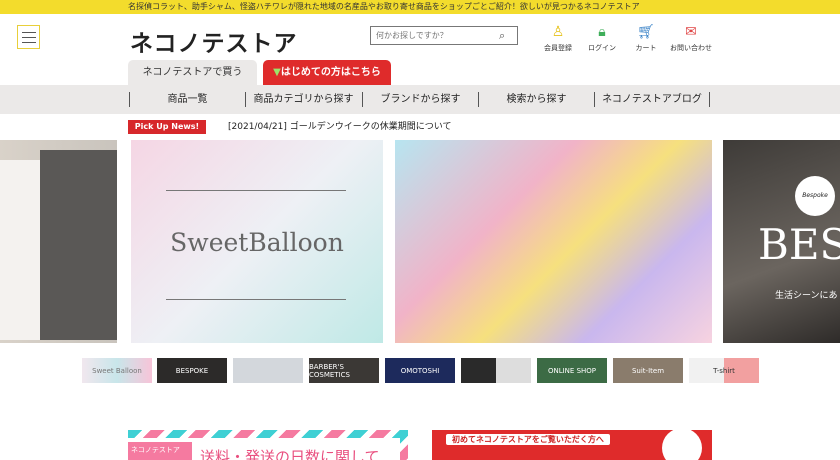 This screenshot has width=840, height=460. Describe the element at coordinates (340, 125) in the screenshot. I see `news-item-link: [2021/04/21] ゴールデンウイークの休業期間について` at that location.